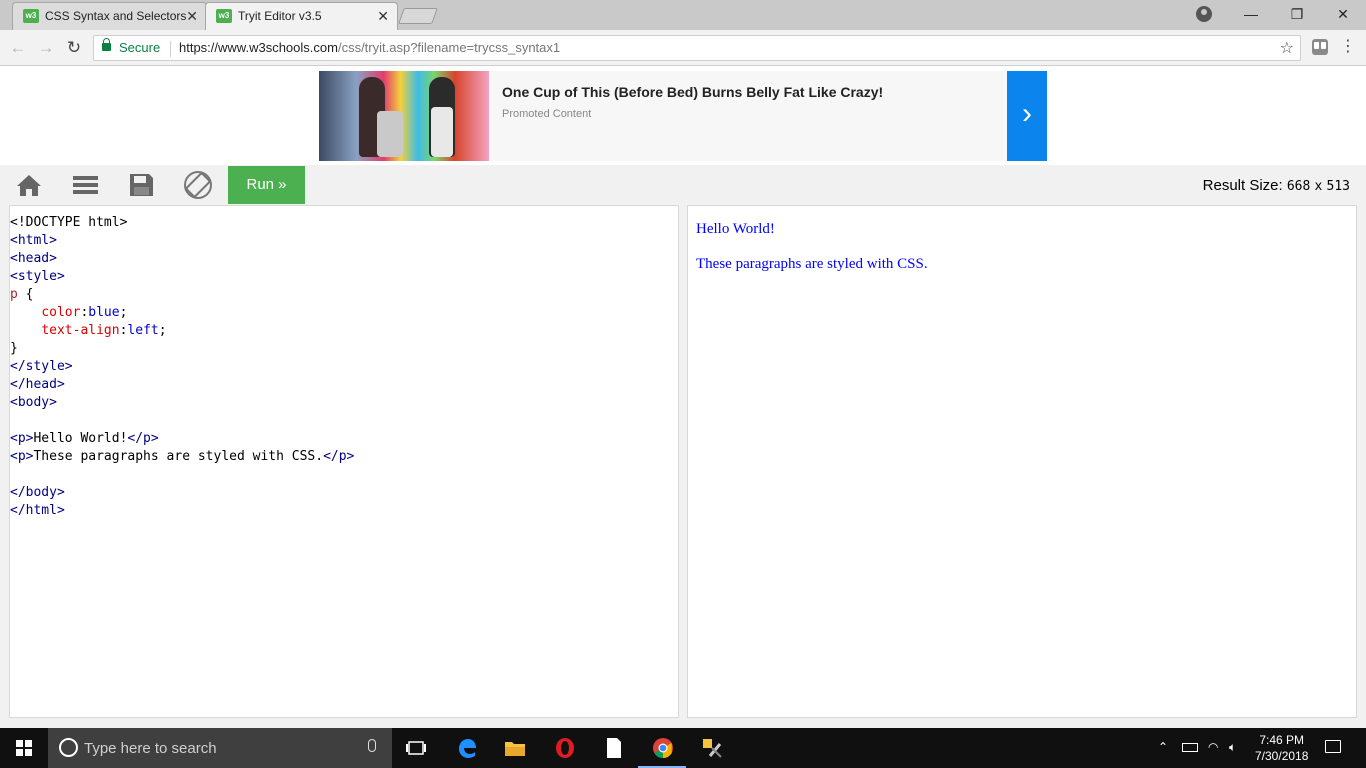  Describe the element at coordinates (1287, 48) in the screenshot. I see `star-icon: ☆` at that location.